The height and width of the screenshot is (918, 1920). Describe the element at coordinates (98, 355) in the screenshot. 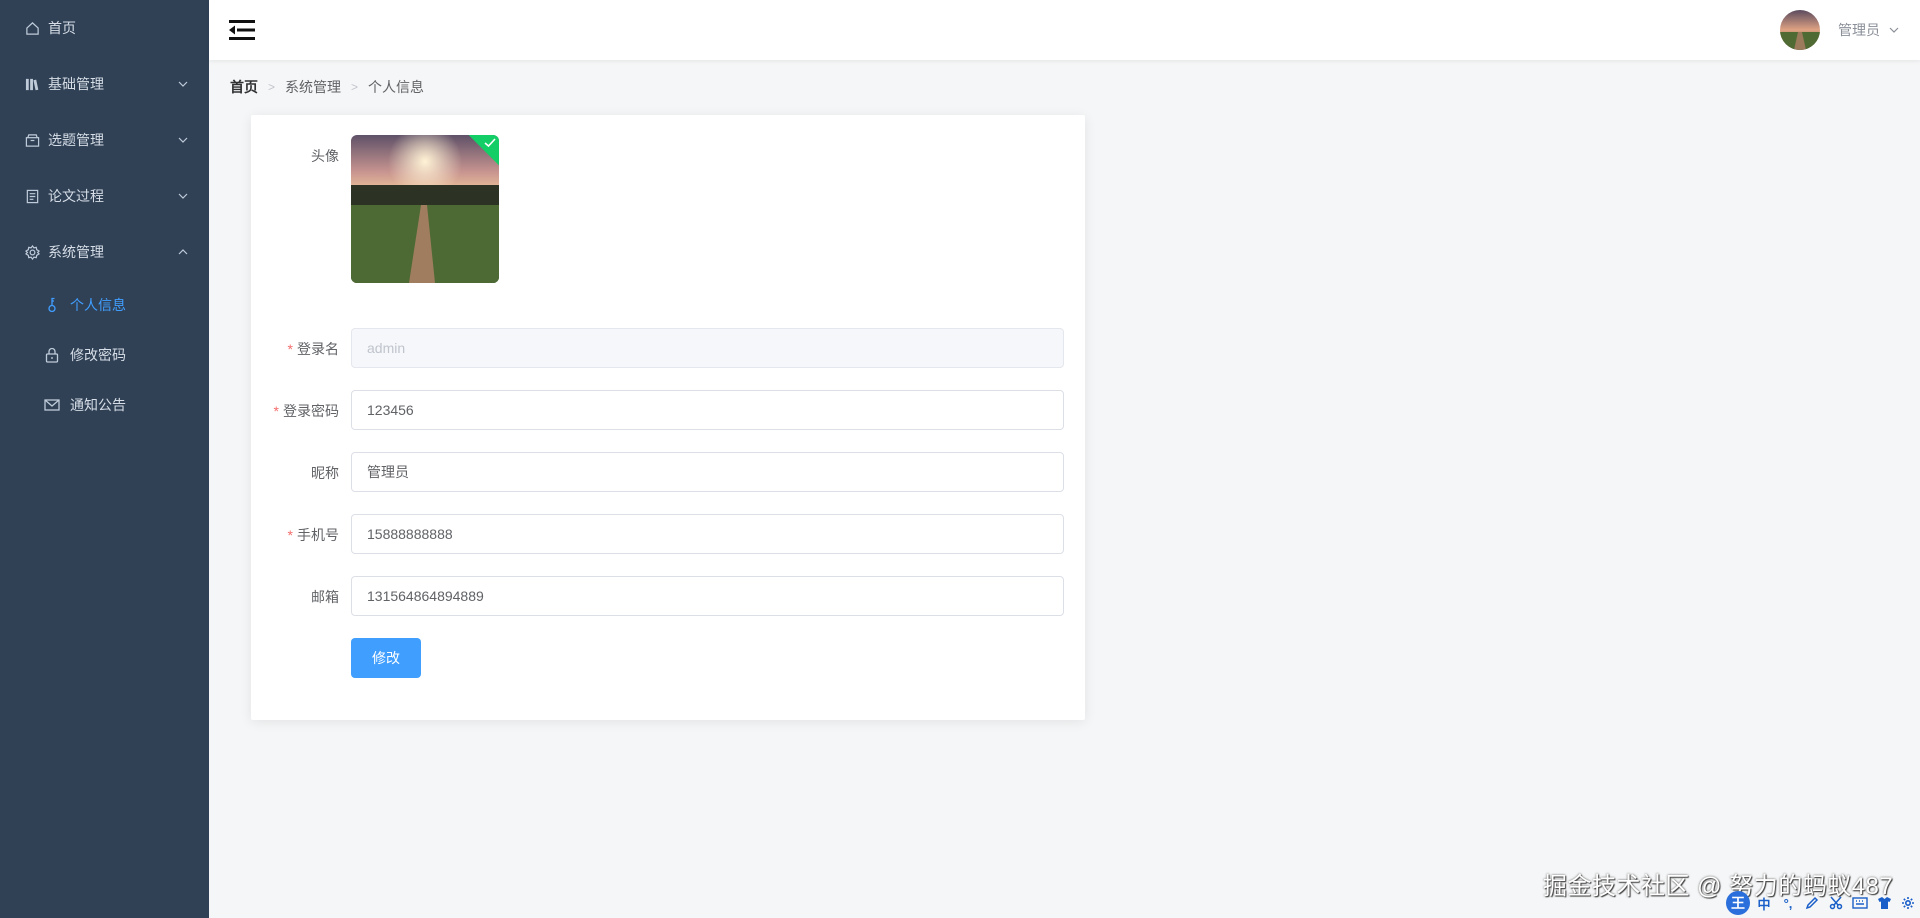

I see `sidebar-item-label: 修改密码` at that location.